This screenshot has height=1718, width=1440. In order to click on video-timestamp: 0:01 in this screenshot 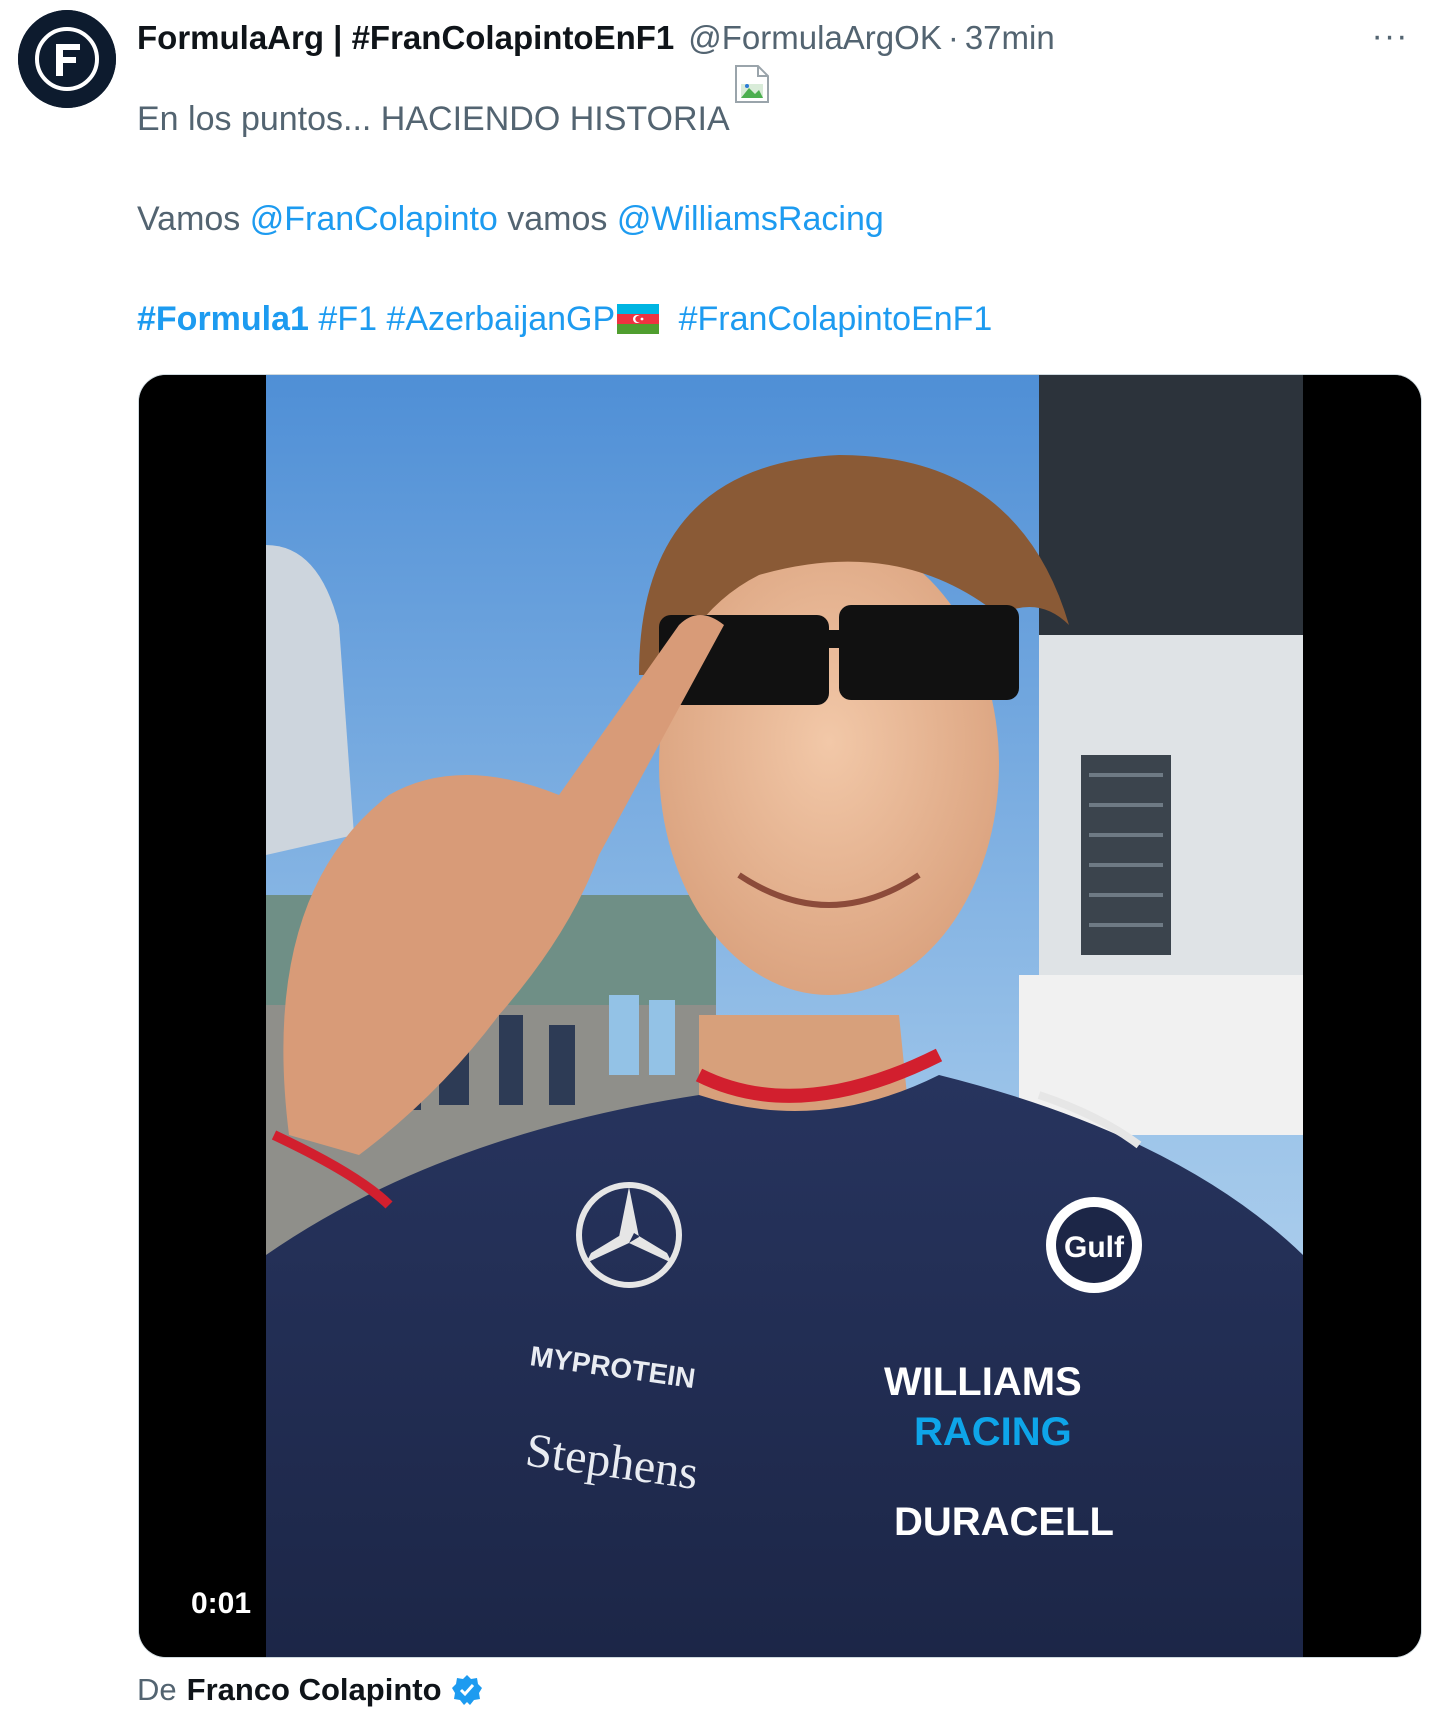, I will do `click(221, 1604)`.